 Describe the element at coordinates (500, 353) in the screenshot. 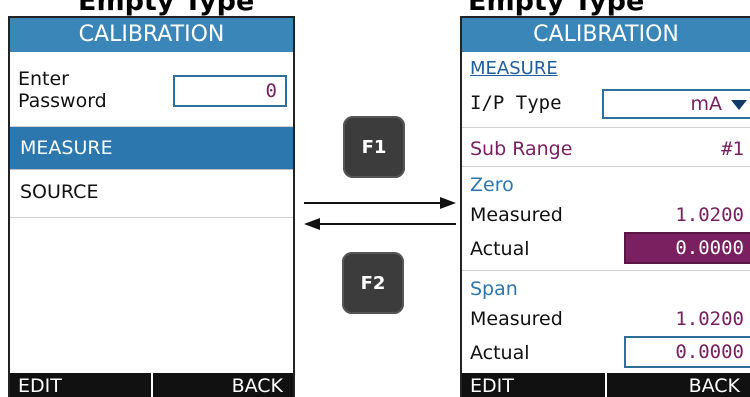

I see `span-actual-label: Actual` at that location.